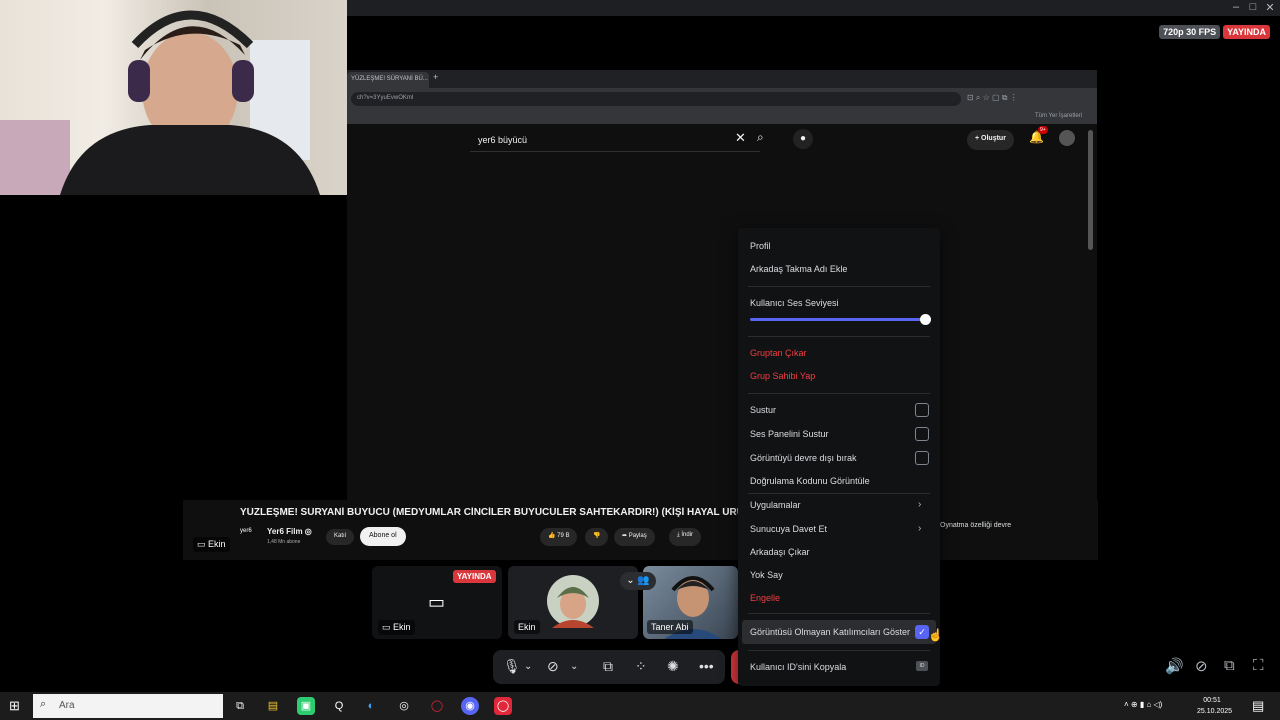  What do you see at coordinates (1201, 666) in the screenshot?
I see `hide-stream-icon: ⊘` at bounding box center [1201, 666].